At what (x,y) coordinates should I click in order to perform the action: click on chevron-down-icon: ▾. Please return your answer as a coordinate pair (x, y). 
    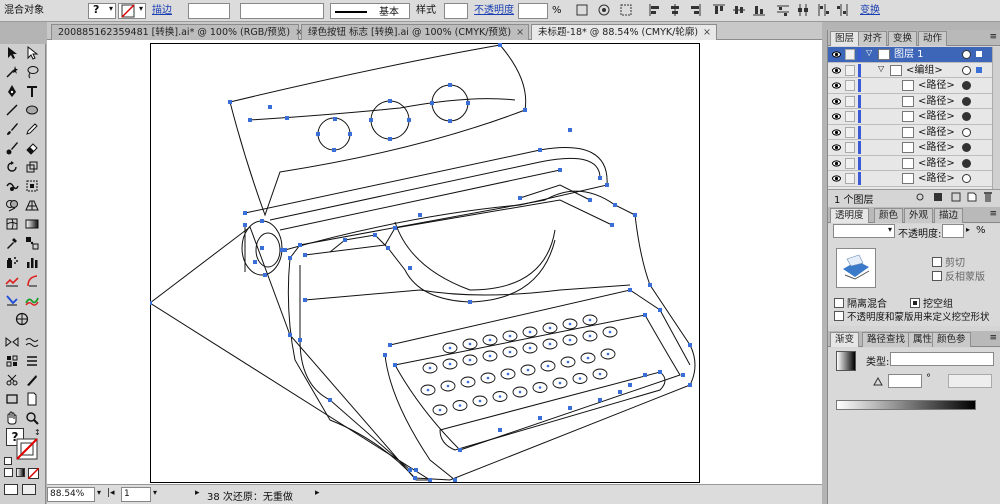
    Looking at the image, I should click on (99, 492).